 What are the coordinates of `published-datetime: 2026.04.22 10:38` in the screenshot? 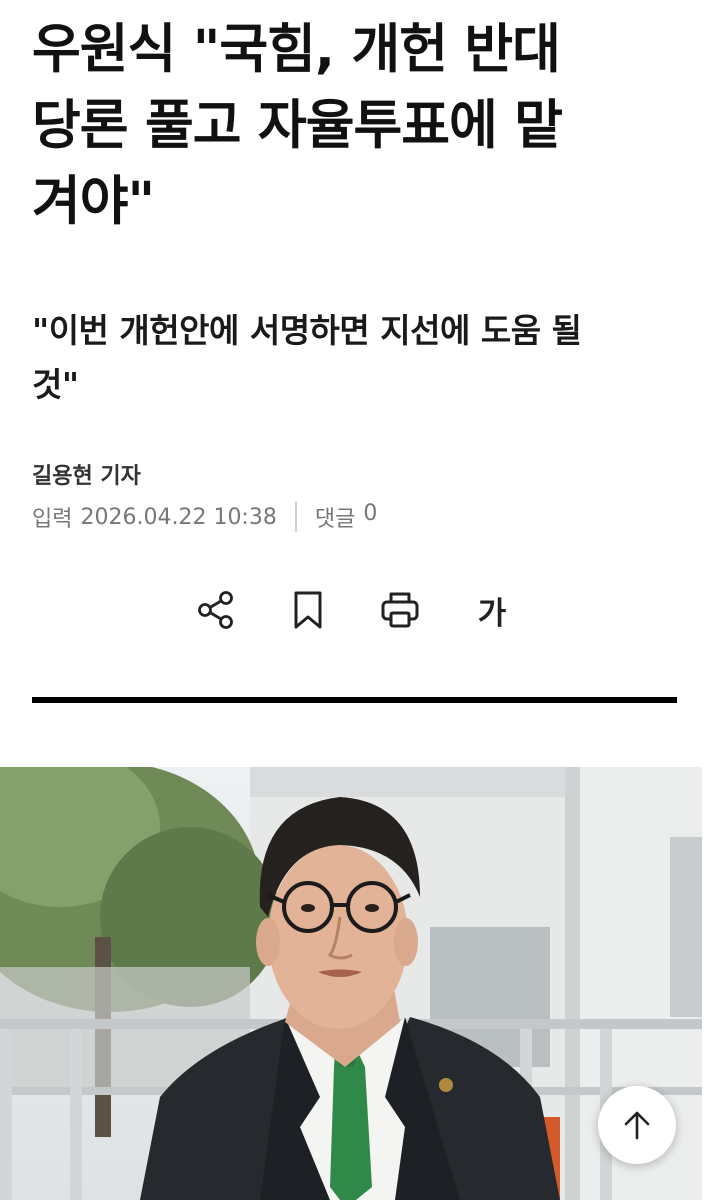 It's located at (178, 517).